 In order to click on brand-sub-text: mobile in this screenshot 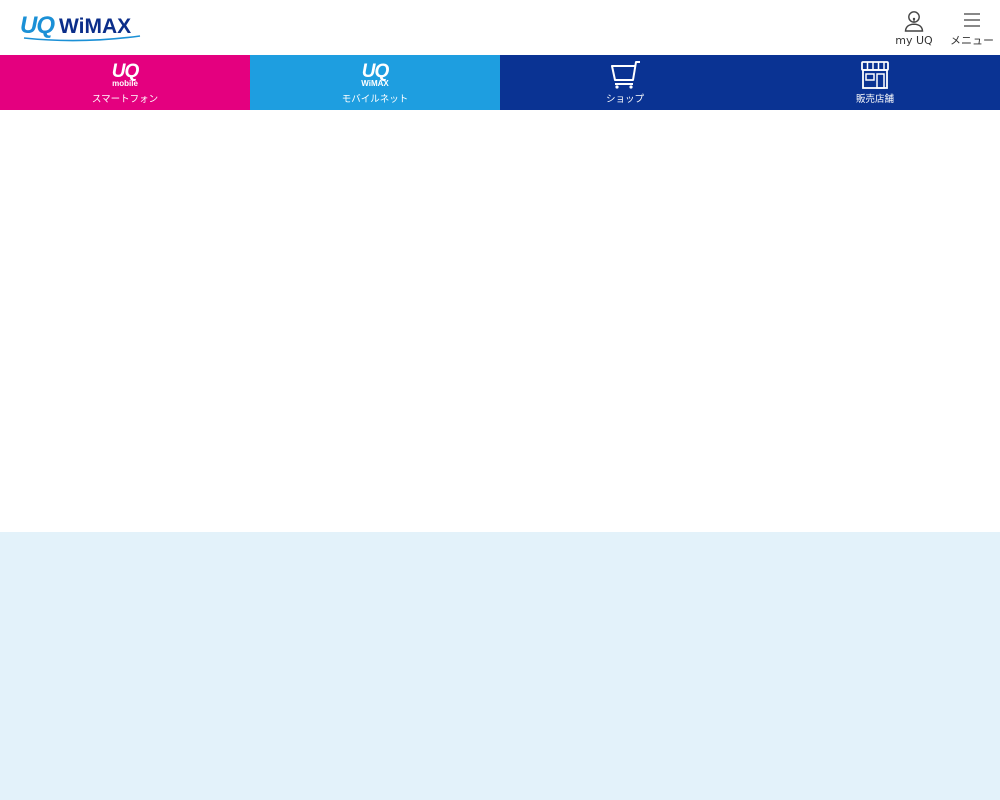, I will do `click(125, 83)`.